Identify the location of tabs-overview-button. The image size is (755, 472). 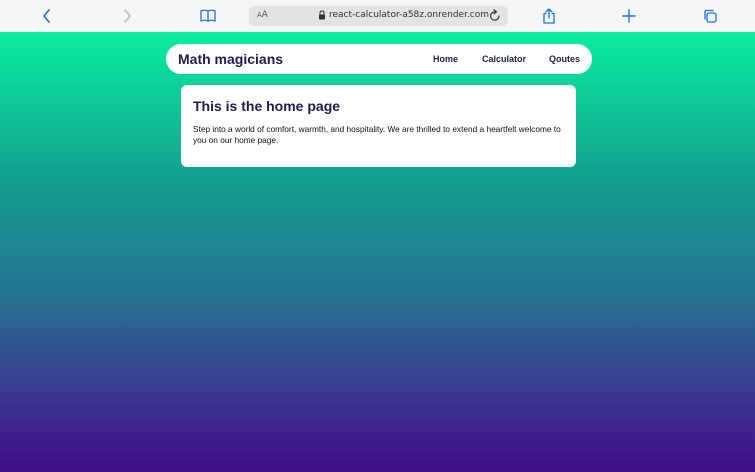
(710, 16).